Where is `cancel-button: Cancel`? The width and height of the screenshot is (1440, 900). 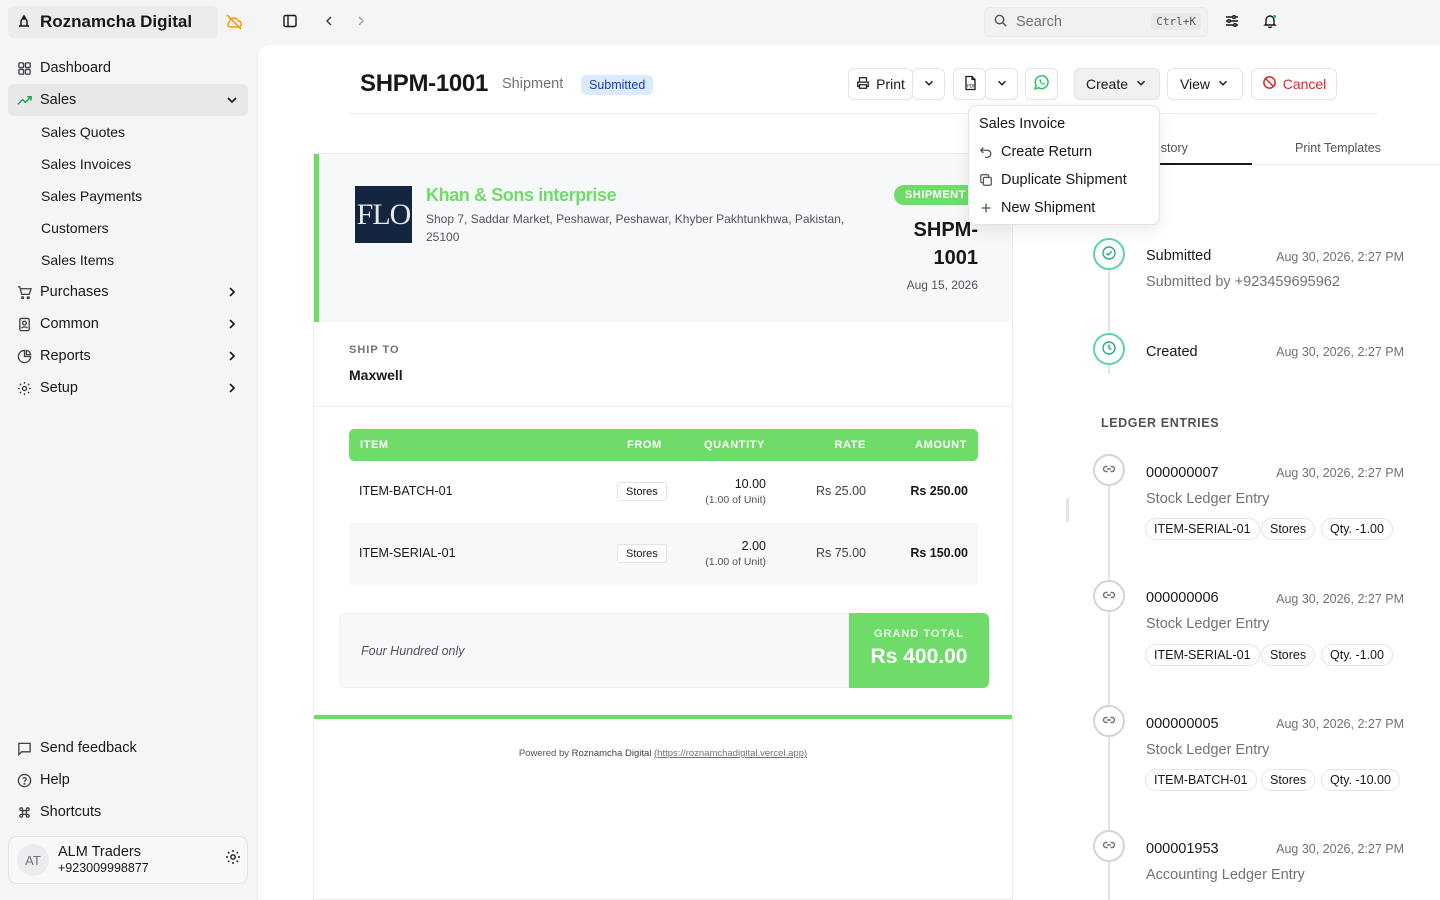 cancel-button: Cancel is located at coordinates (1294, 84).